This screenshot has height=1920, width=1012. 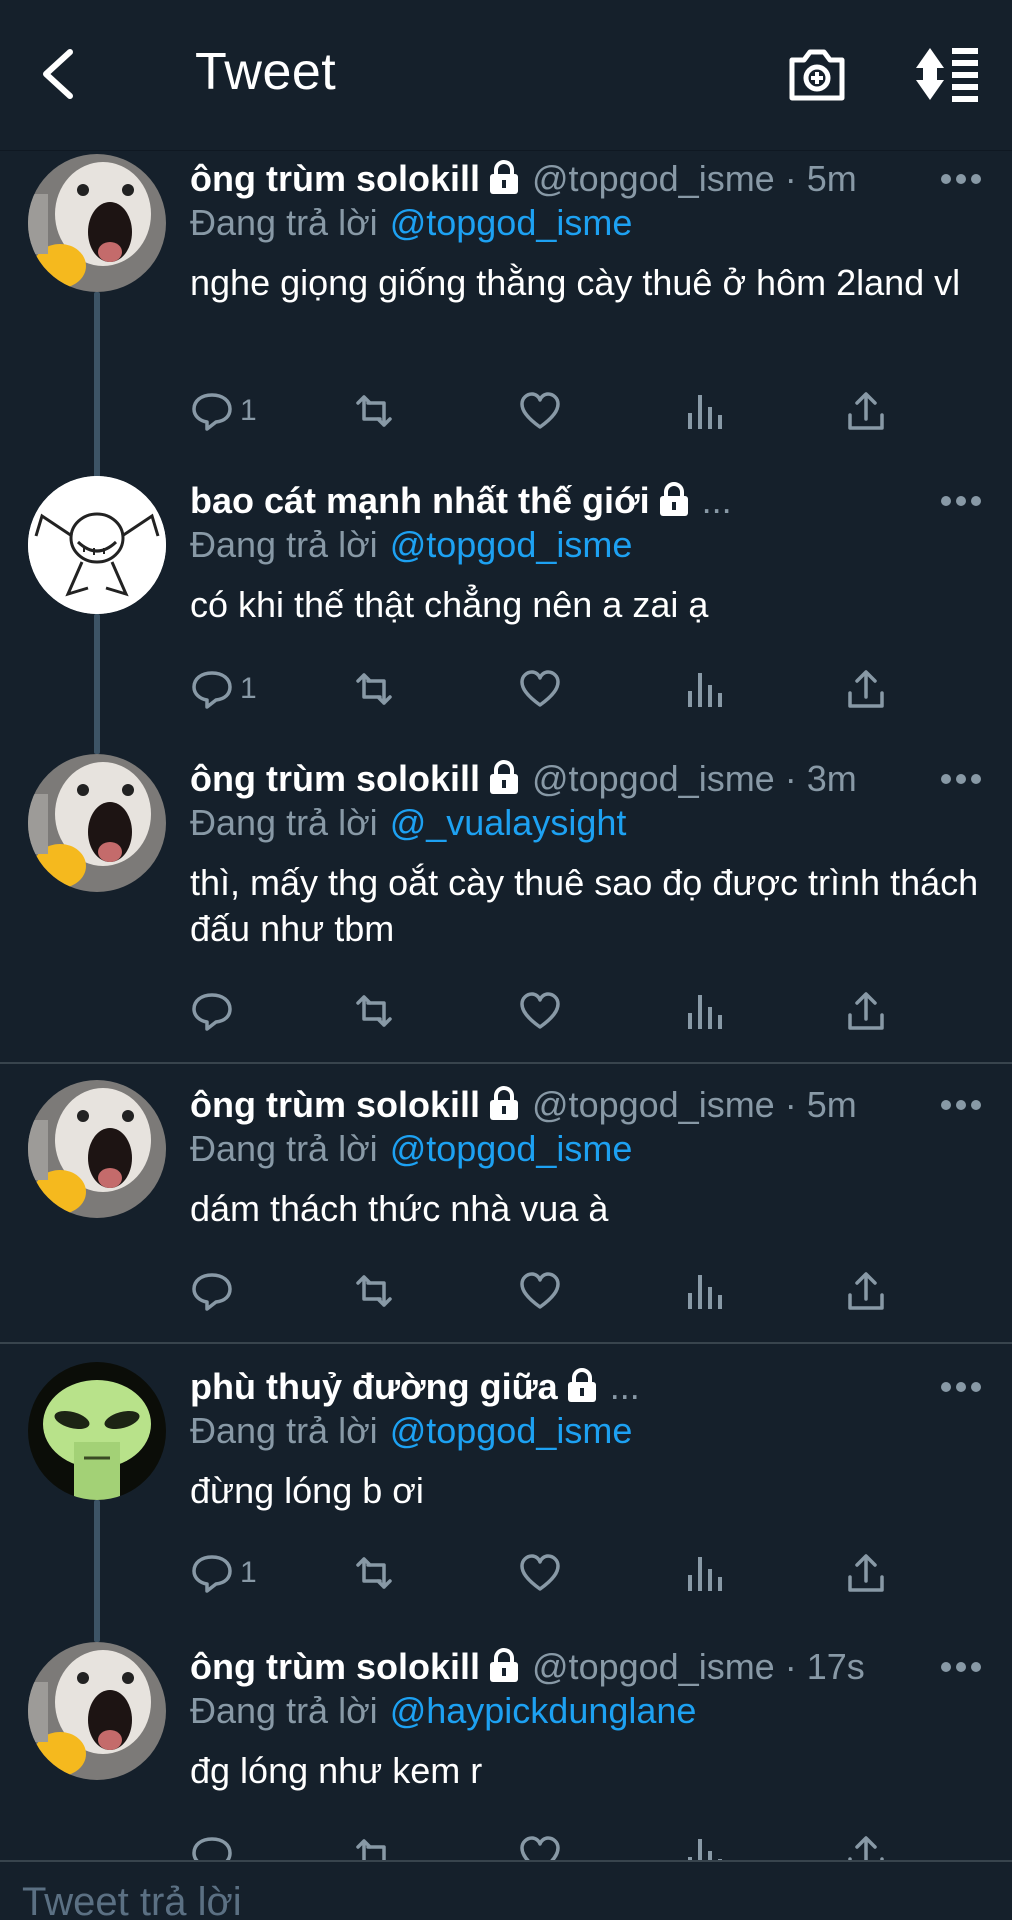 What do you see at coordinates (817, 75) in the screenshot?
I see `camera-button` at bounding box center [817, 75].